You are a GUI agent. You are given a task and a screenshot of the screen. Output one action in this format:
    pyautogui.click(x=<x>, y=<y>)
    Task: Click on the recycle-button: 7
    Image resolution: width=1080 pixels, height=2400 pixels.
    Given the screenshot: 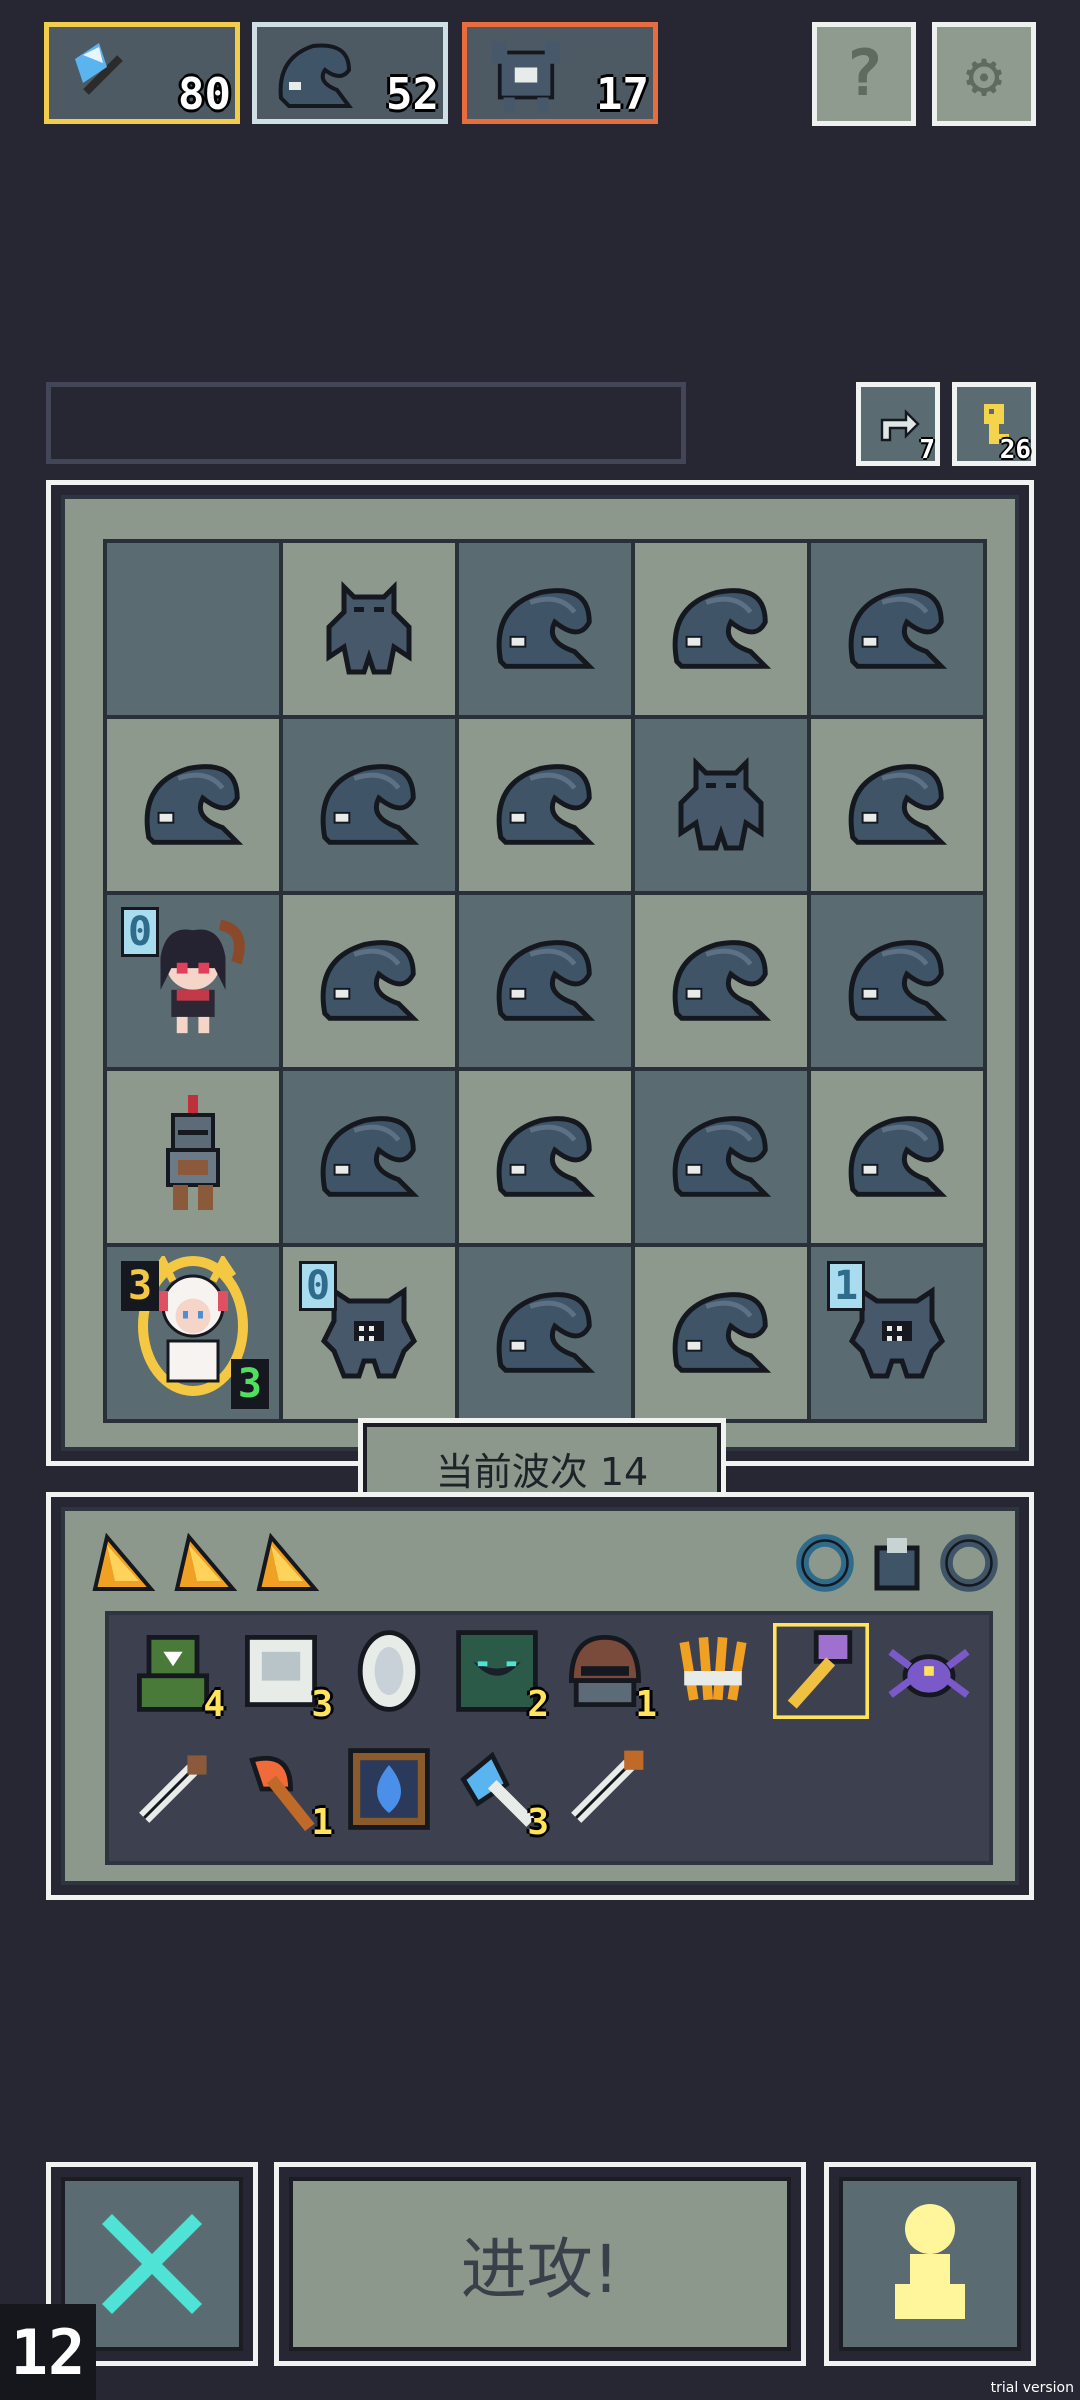 What is the action you would take?
    pyautogui.click(x=898, y=424)
    